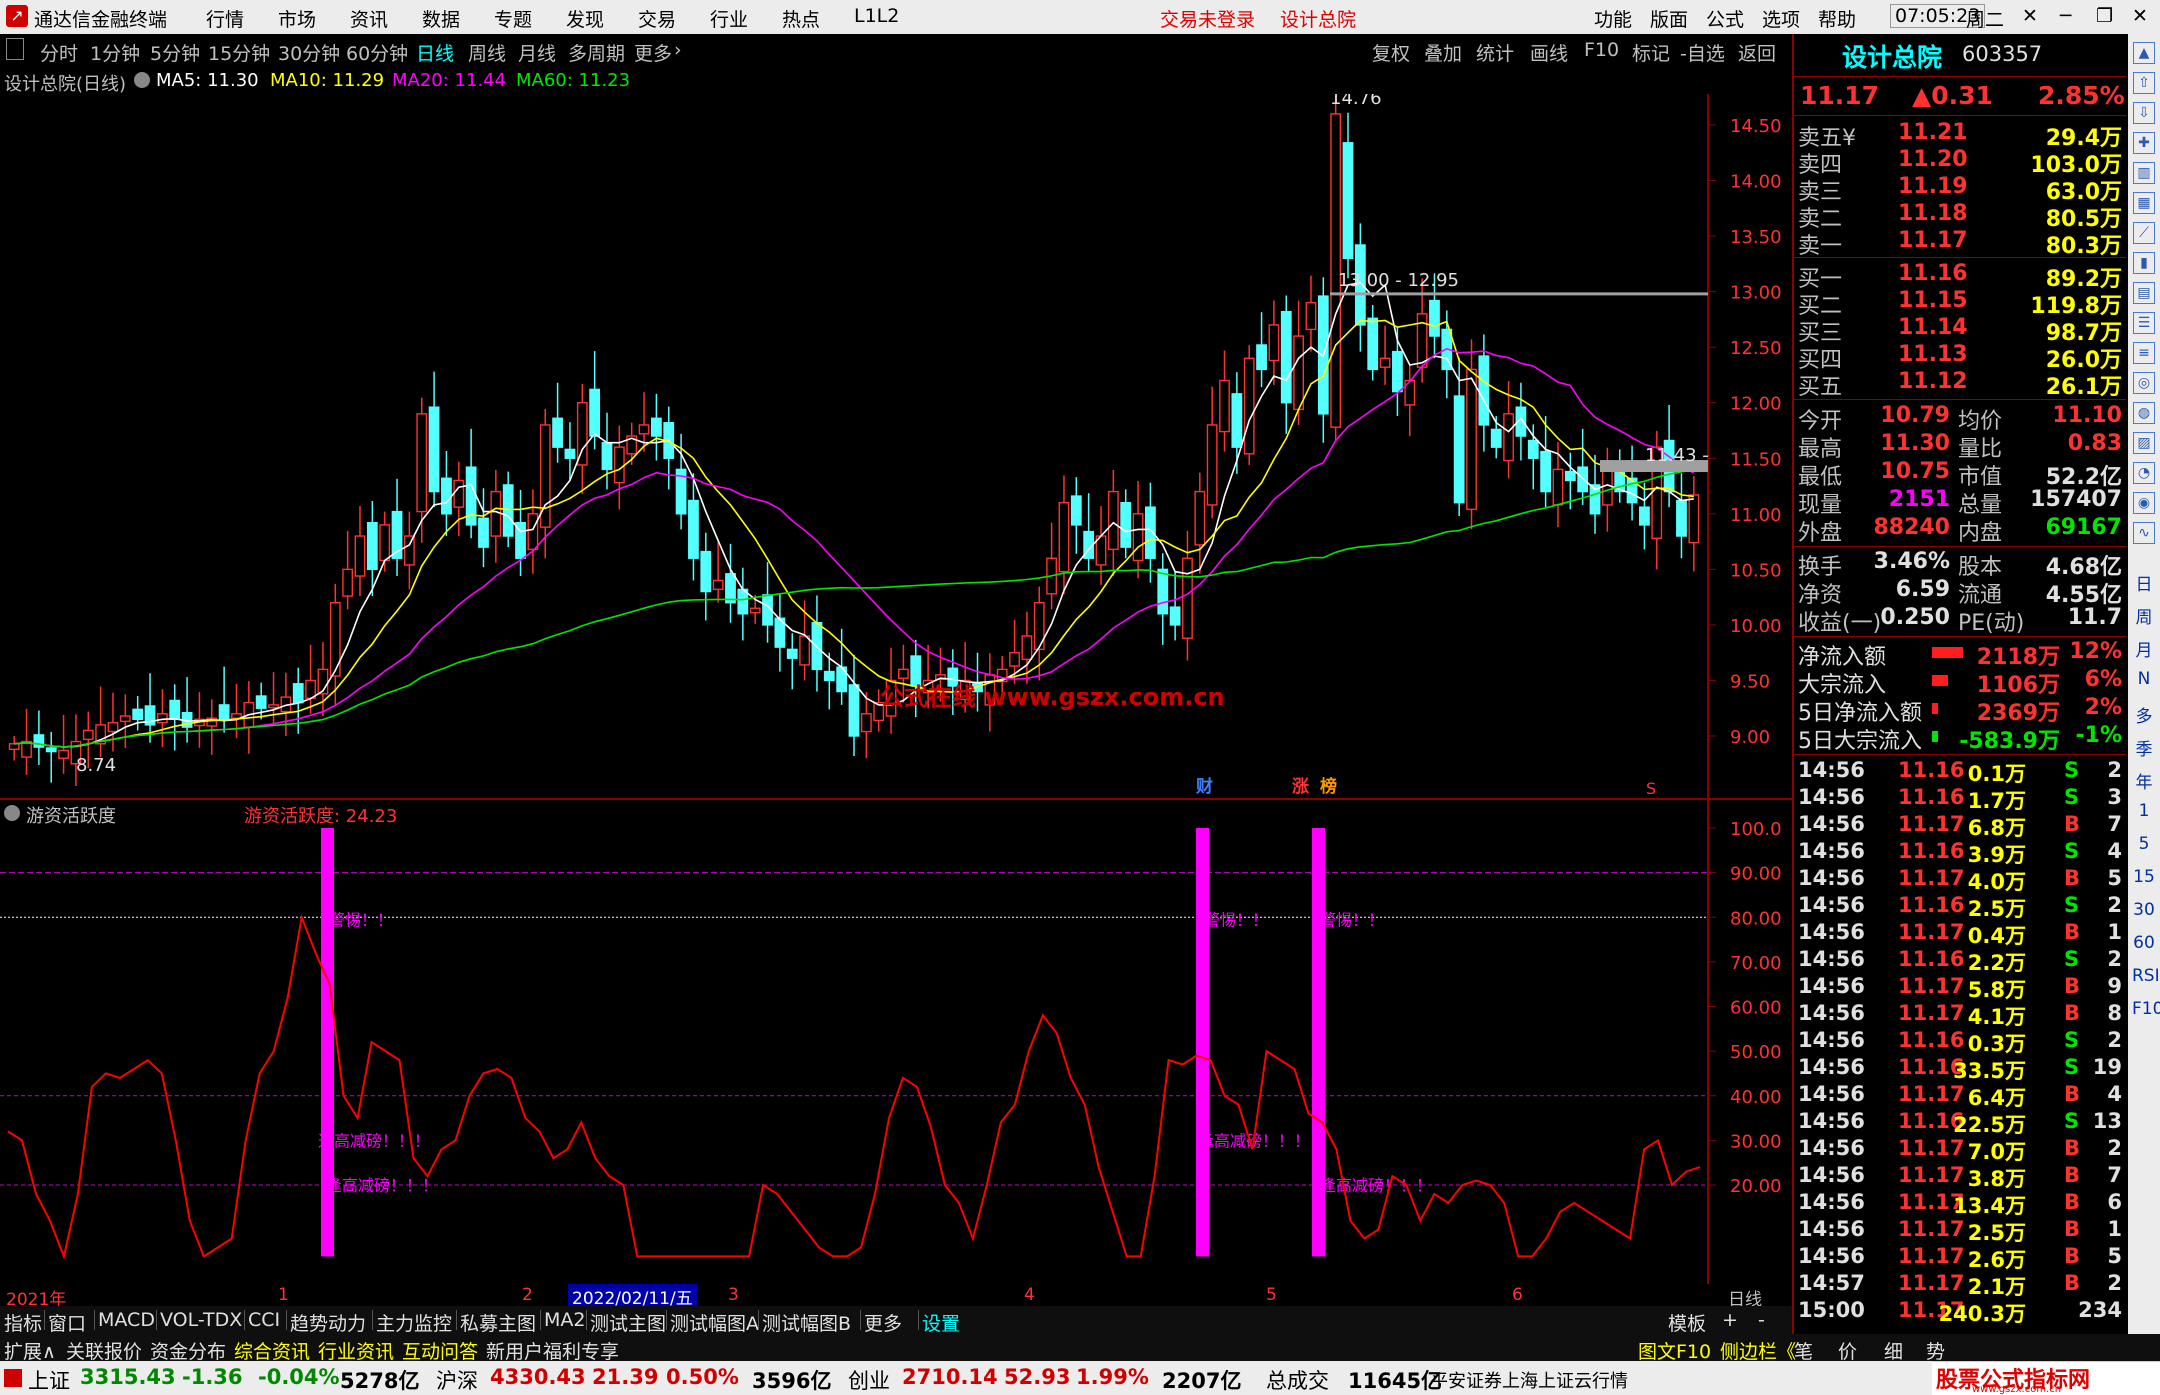  What do you see at coordinates (801, 18) in the screenshot?
I see `menu-hot: 热点` at bounding box center [801, 18].